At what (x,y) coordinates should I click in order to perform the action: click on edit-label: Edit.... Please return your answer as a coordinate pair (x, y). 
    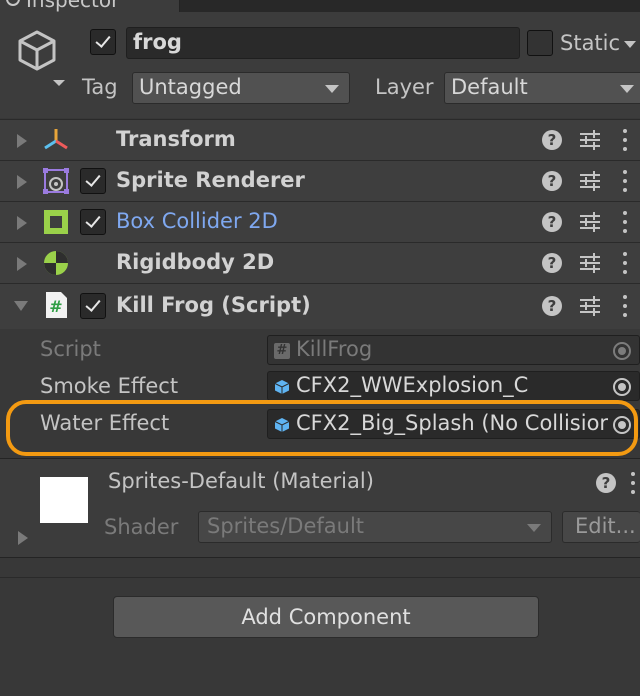
    Looking at the image, I should click on (605, 526).